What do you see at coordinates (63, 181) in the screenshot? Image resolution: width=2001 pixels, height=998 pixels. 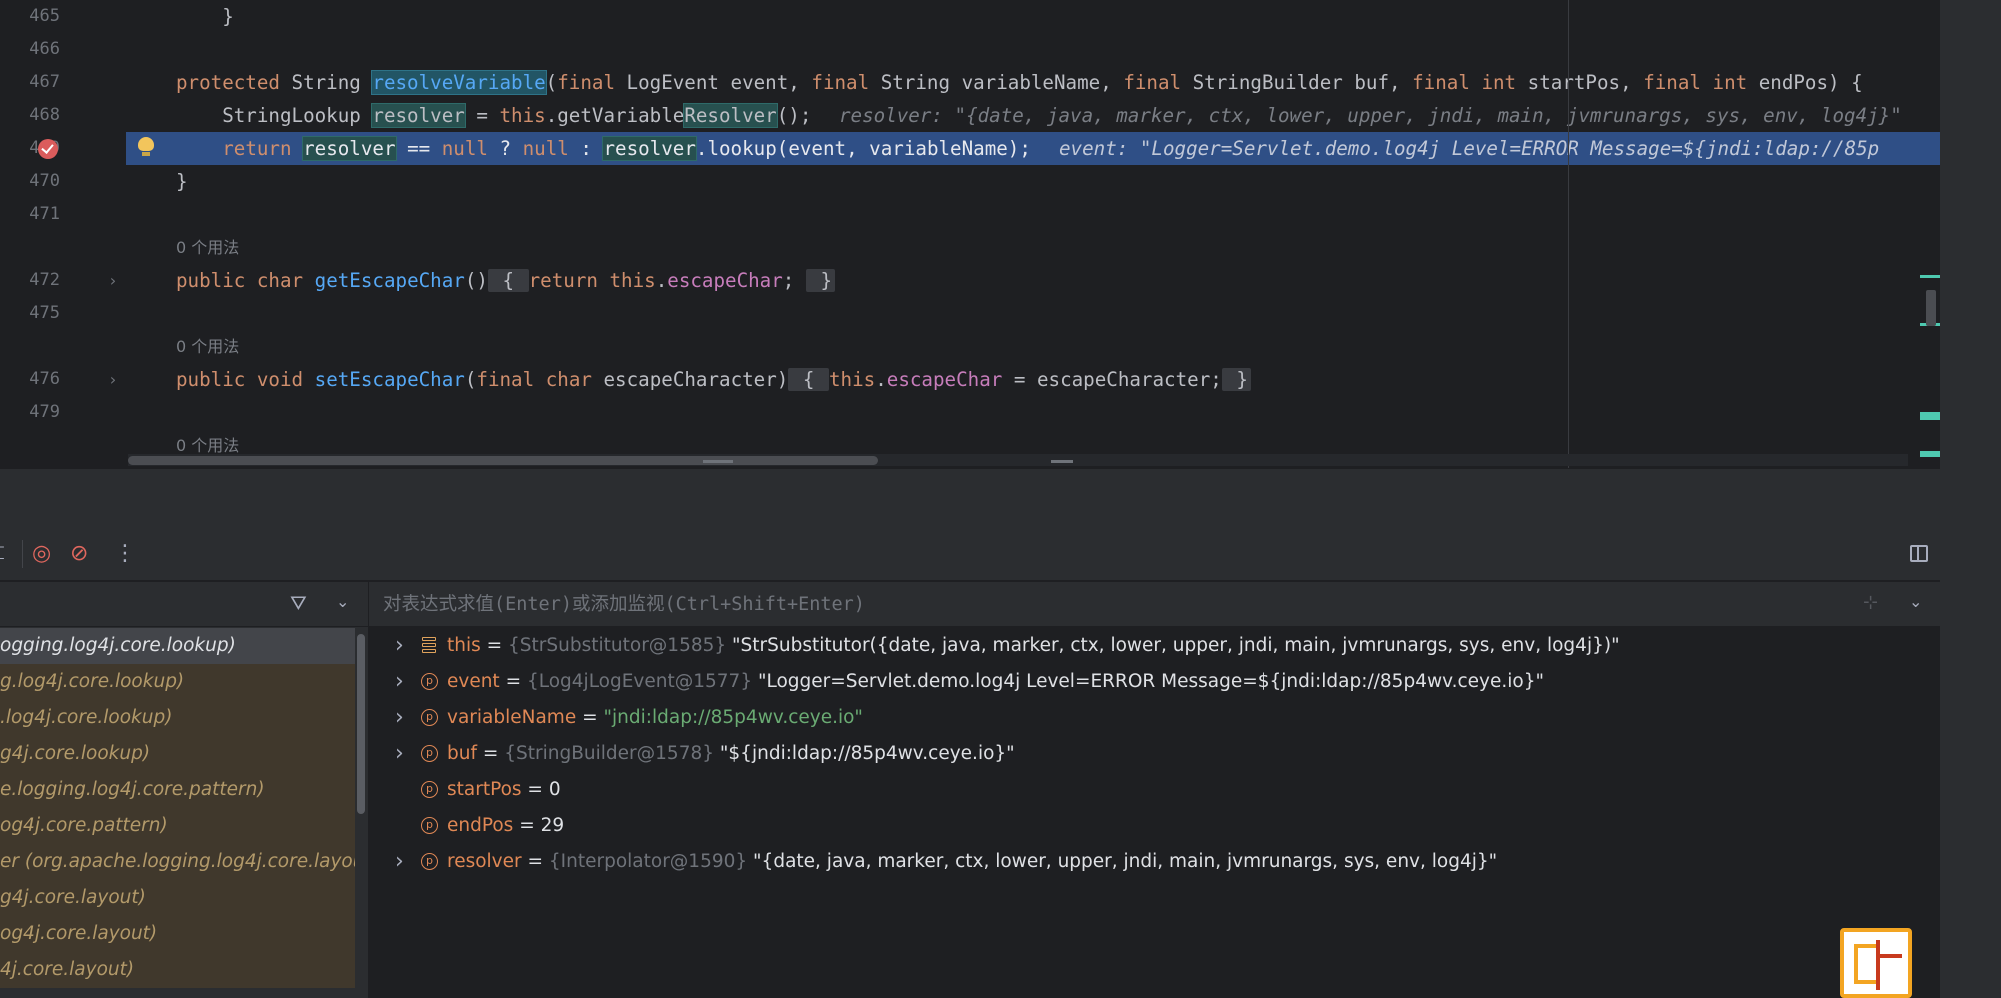 I see `gutter-line: 470` at bounding box center [63, 181].